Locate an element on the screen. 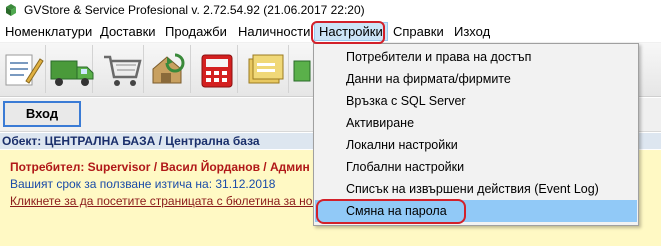 The image size is (661, 246). menu-deliveries: Доставки is located at coordinates (128, 31).